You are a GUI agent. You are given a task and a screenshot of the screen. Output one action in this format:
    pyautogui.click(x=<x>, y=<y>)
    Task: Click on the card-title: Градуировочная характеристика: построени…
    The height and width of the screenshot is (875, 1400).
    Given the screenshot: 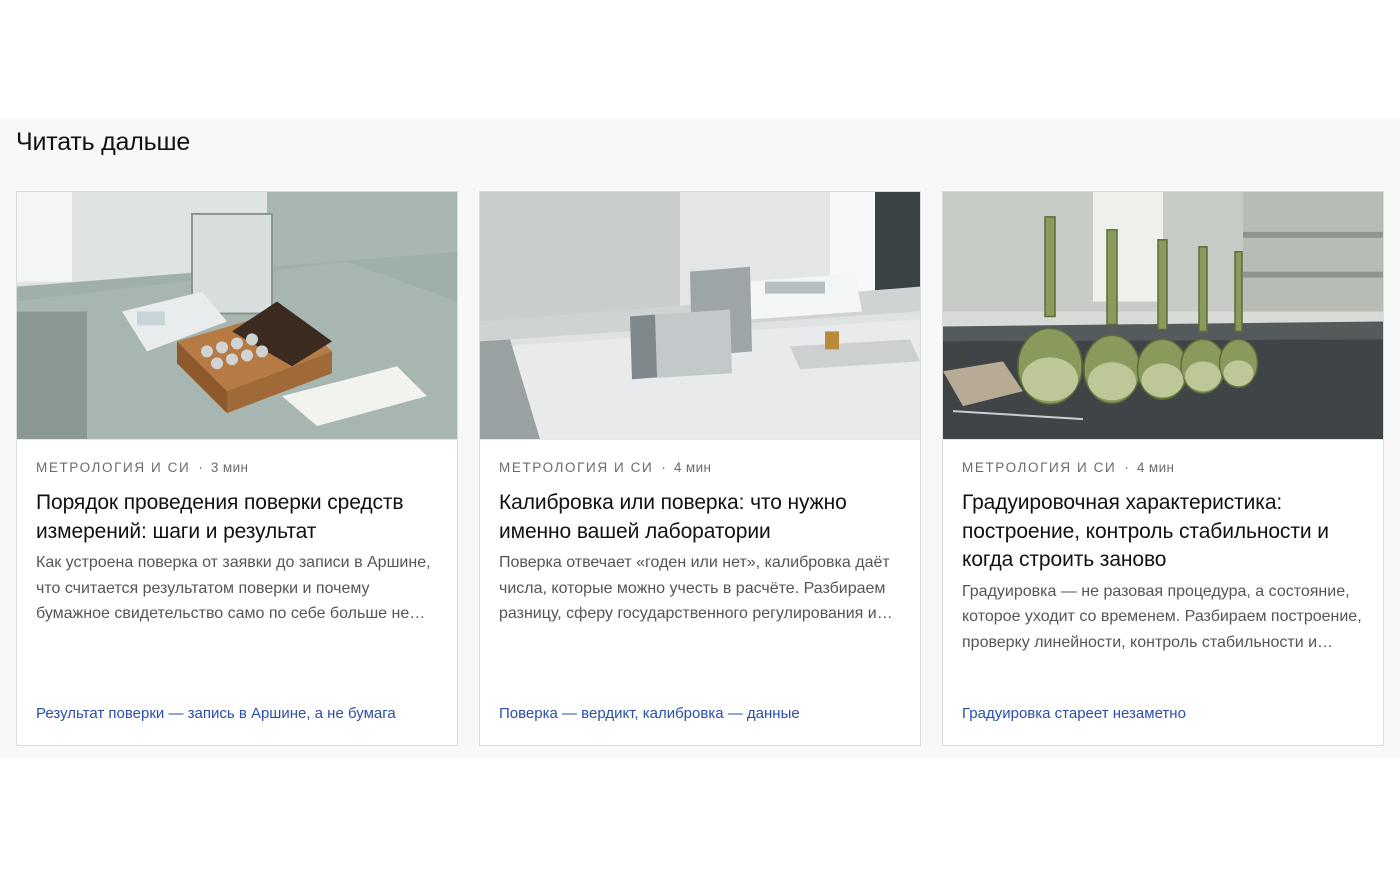 What is the action you would take?
    pyautogui.click(x=1163, y=532)
    